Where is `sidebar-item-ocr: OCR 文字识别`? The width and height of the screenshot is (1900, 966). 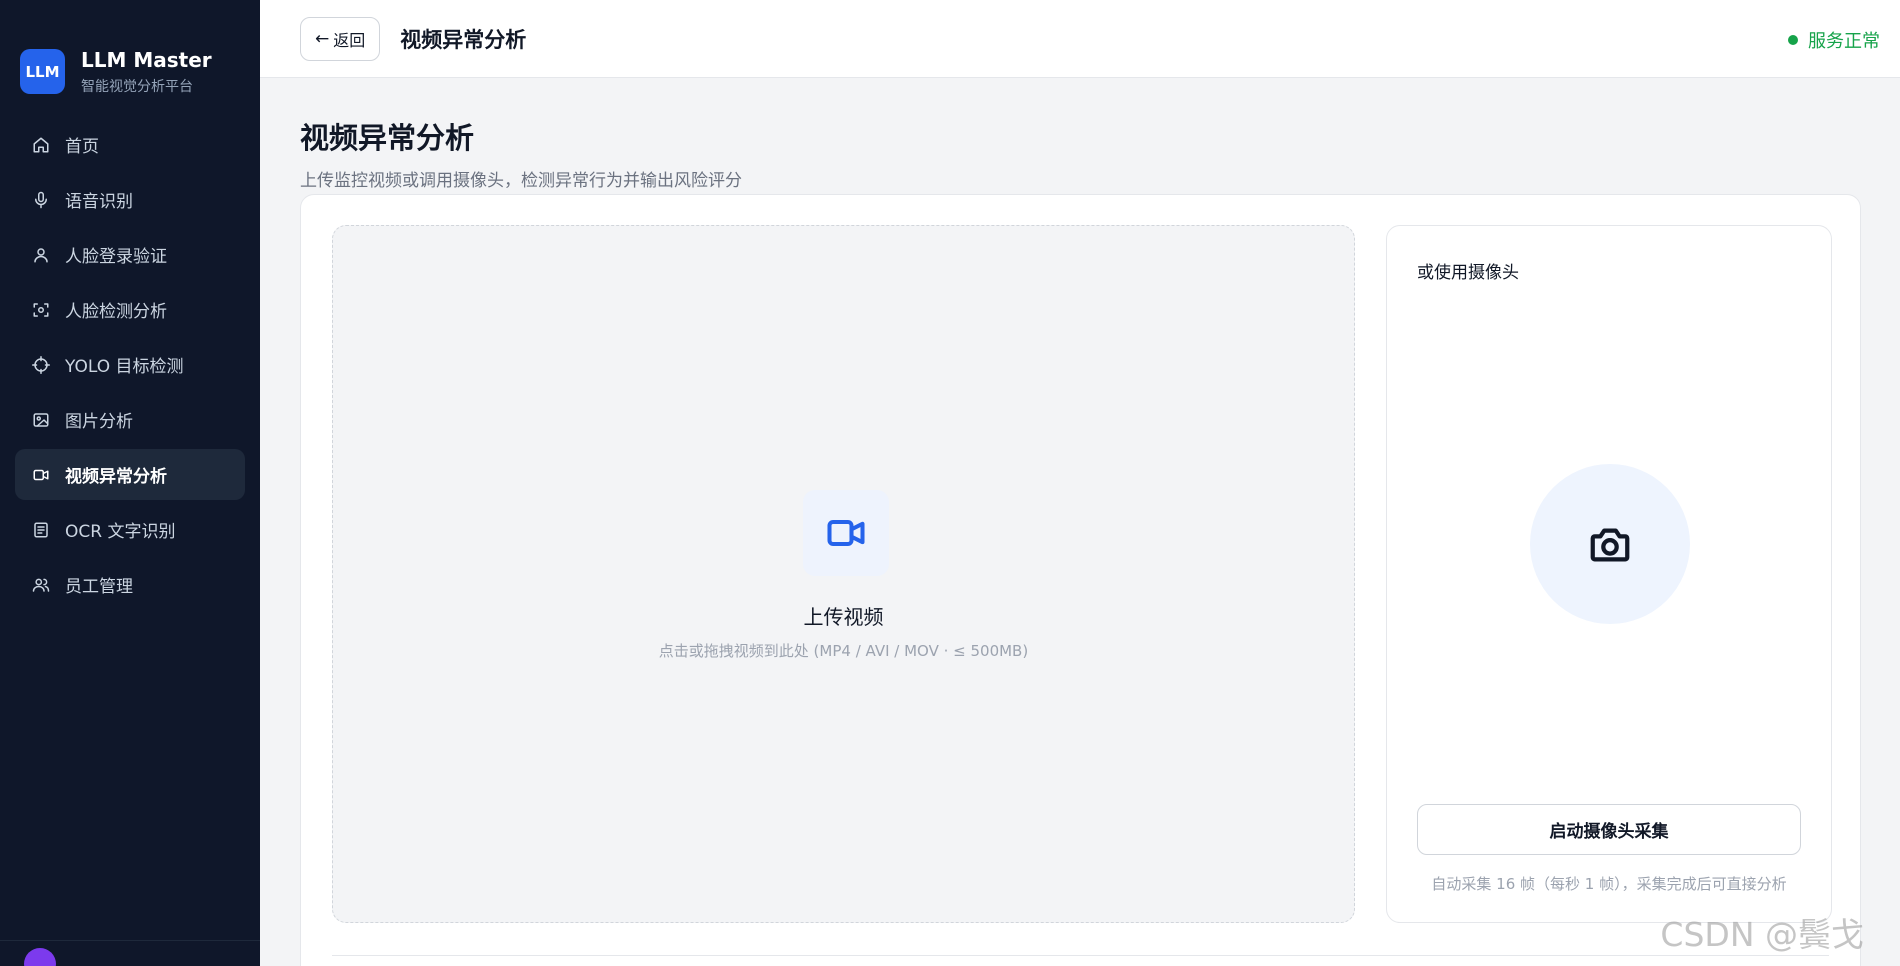
sidebar-item-ocr: OCR 文字识别 is located at coordinates (130, 529).